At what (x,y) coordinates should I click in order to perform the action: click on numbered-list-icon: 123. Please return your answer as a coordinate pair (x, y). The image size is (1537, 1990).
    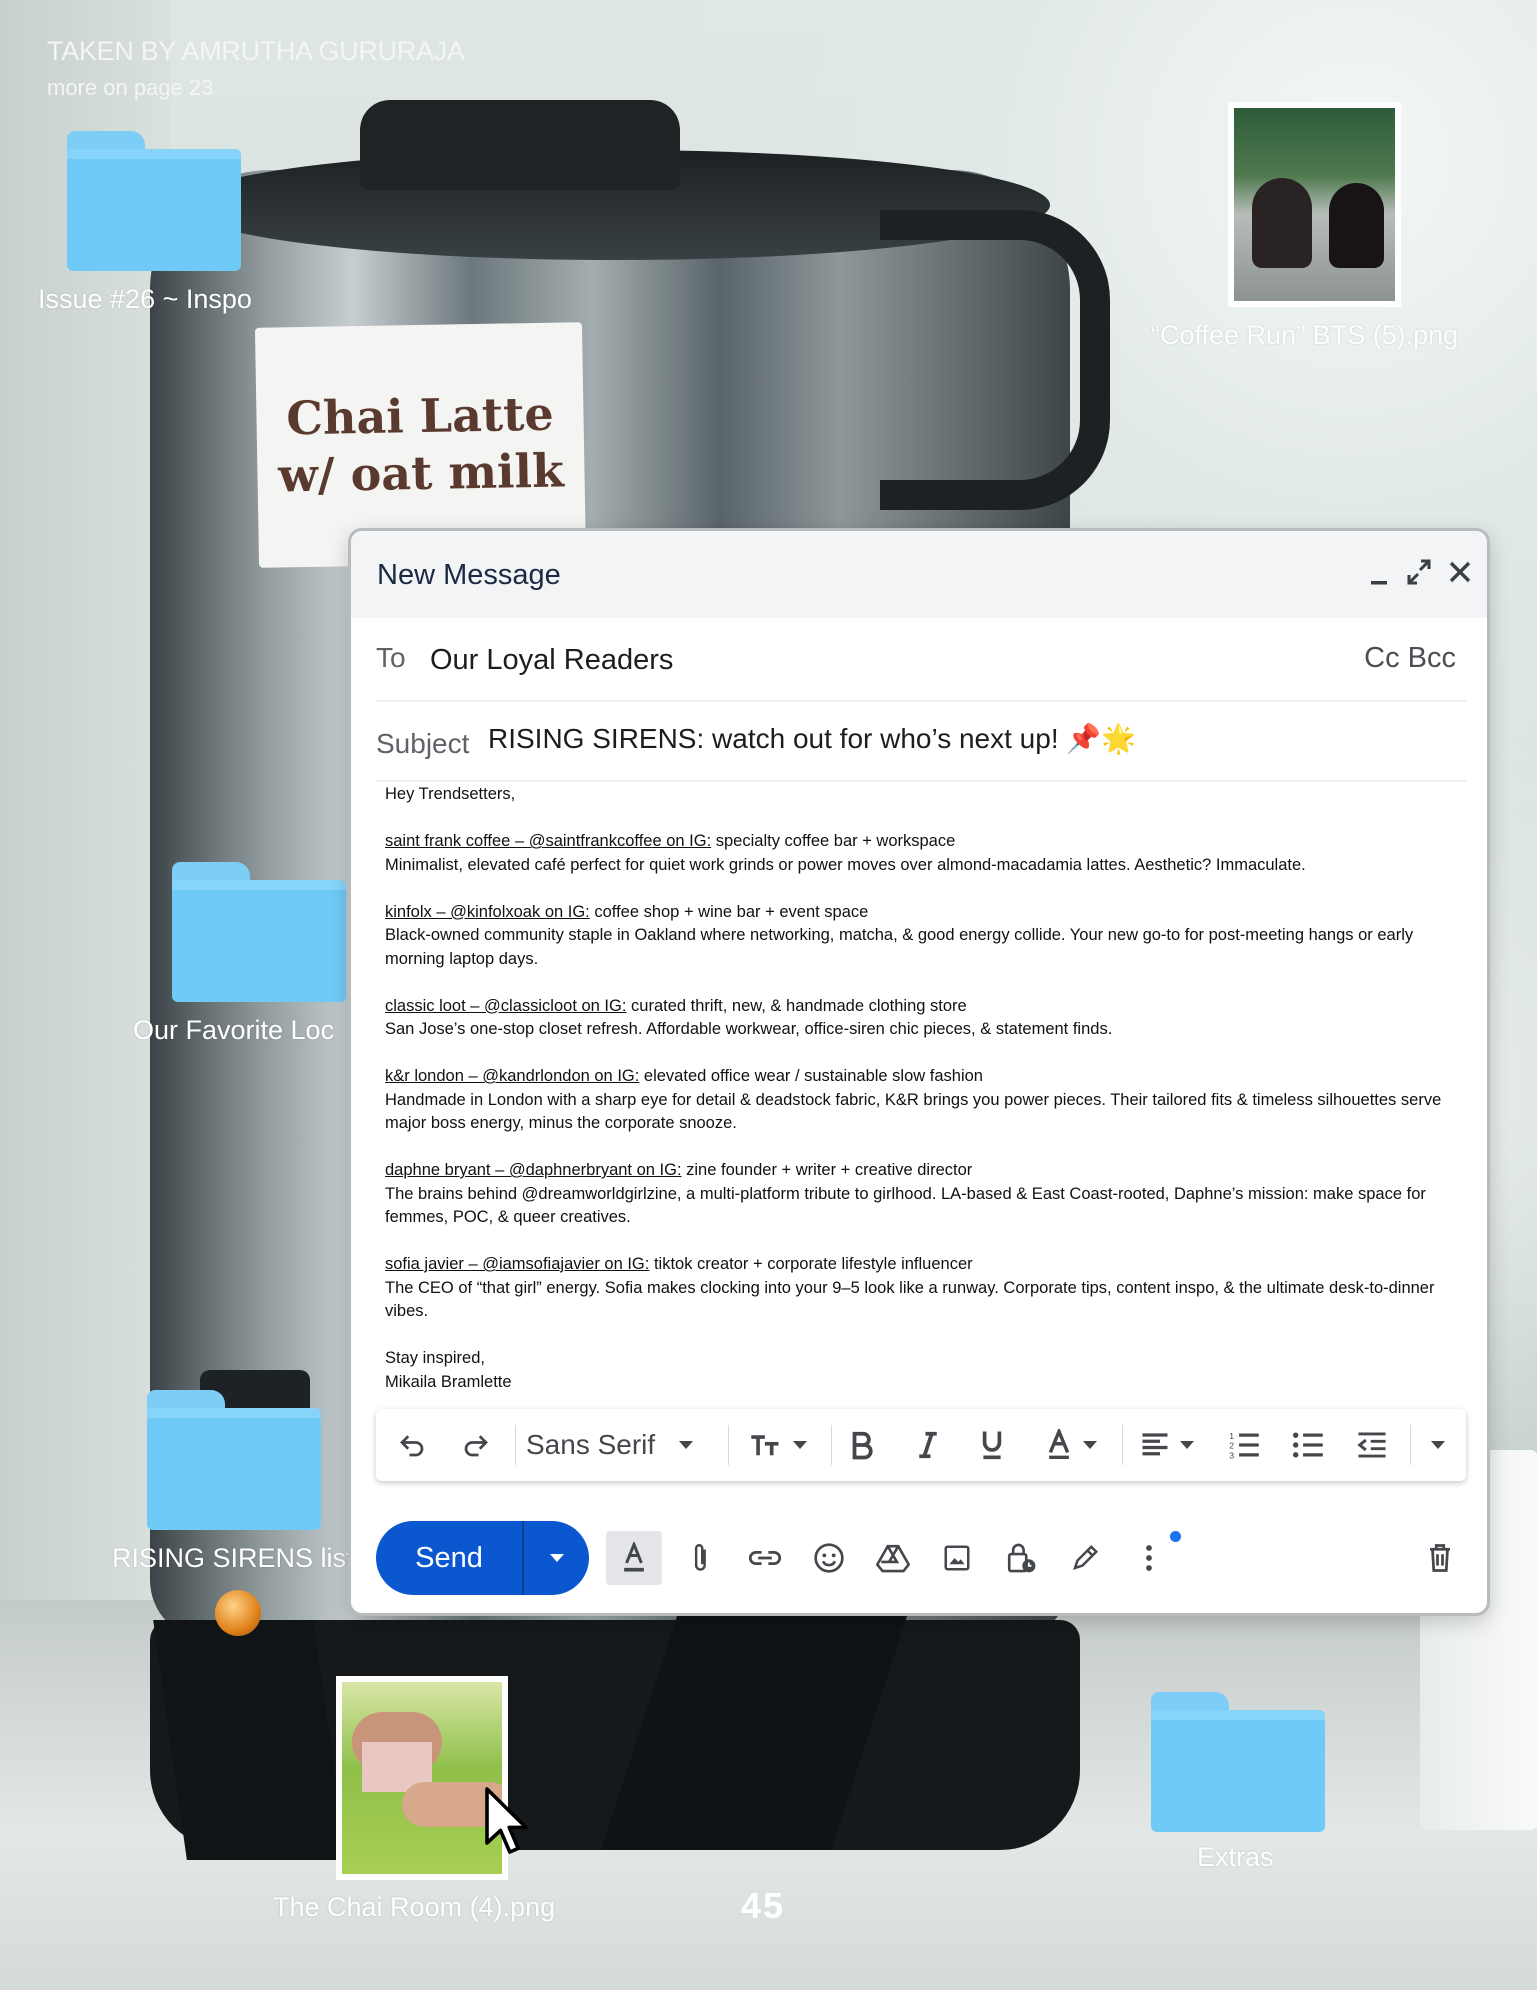
    Looking at the image, I should click on (1244, 1445).